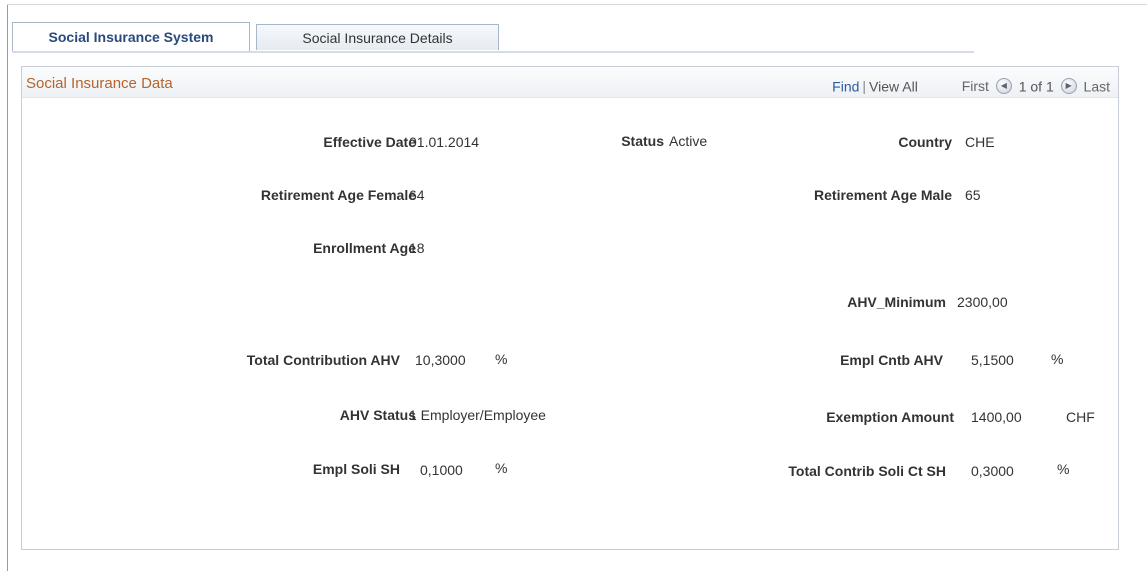 The image size is (1147, 571). I want to click on next-arrow-icon: ▶, so click(1068, 86).